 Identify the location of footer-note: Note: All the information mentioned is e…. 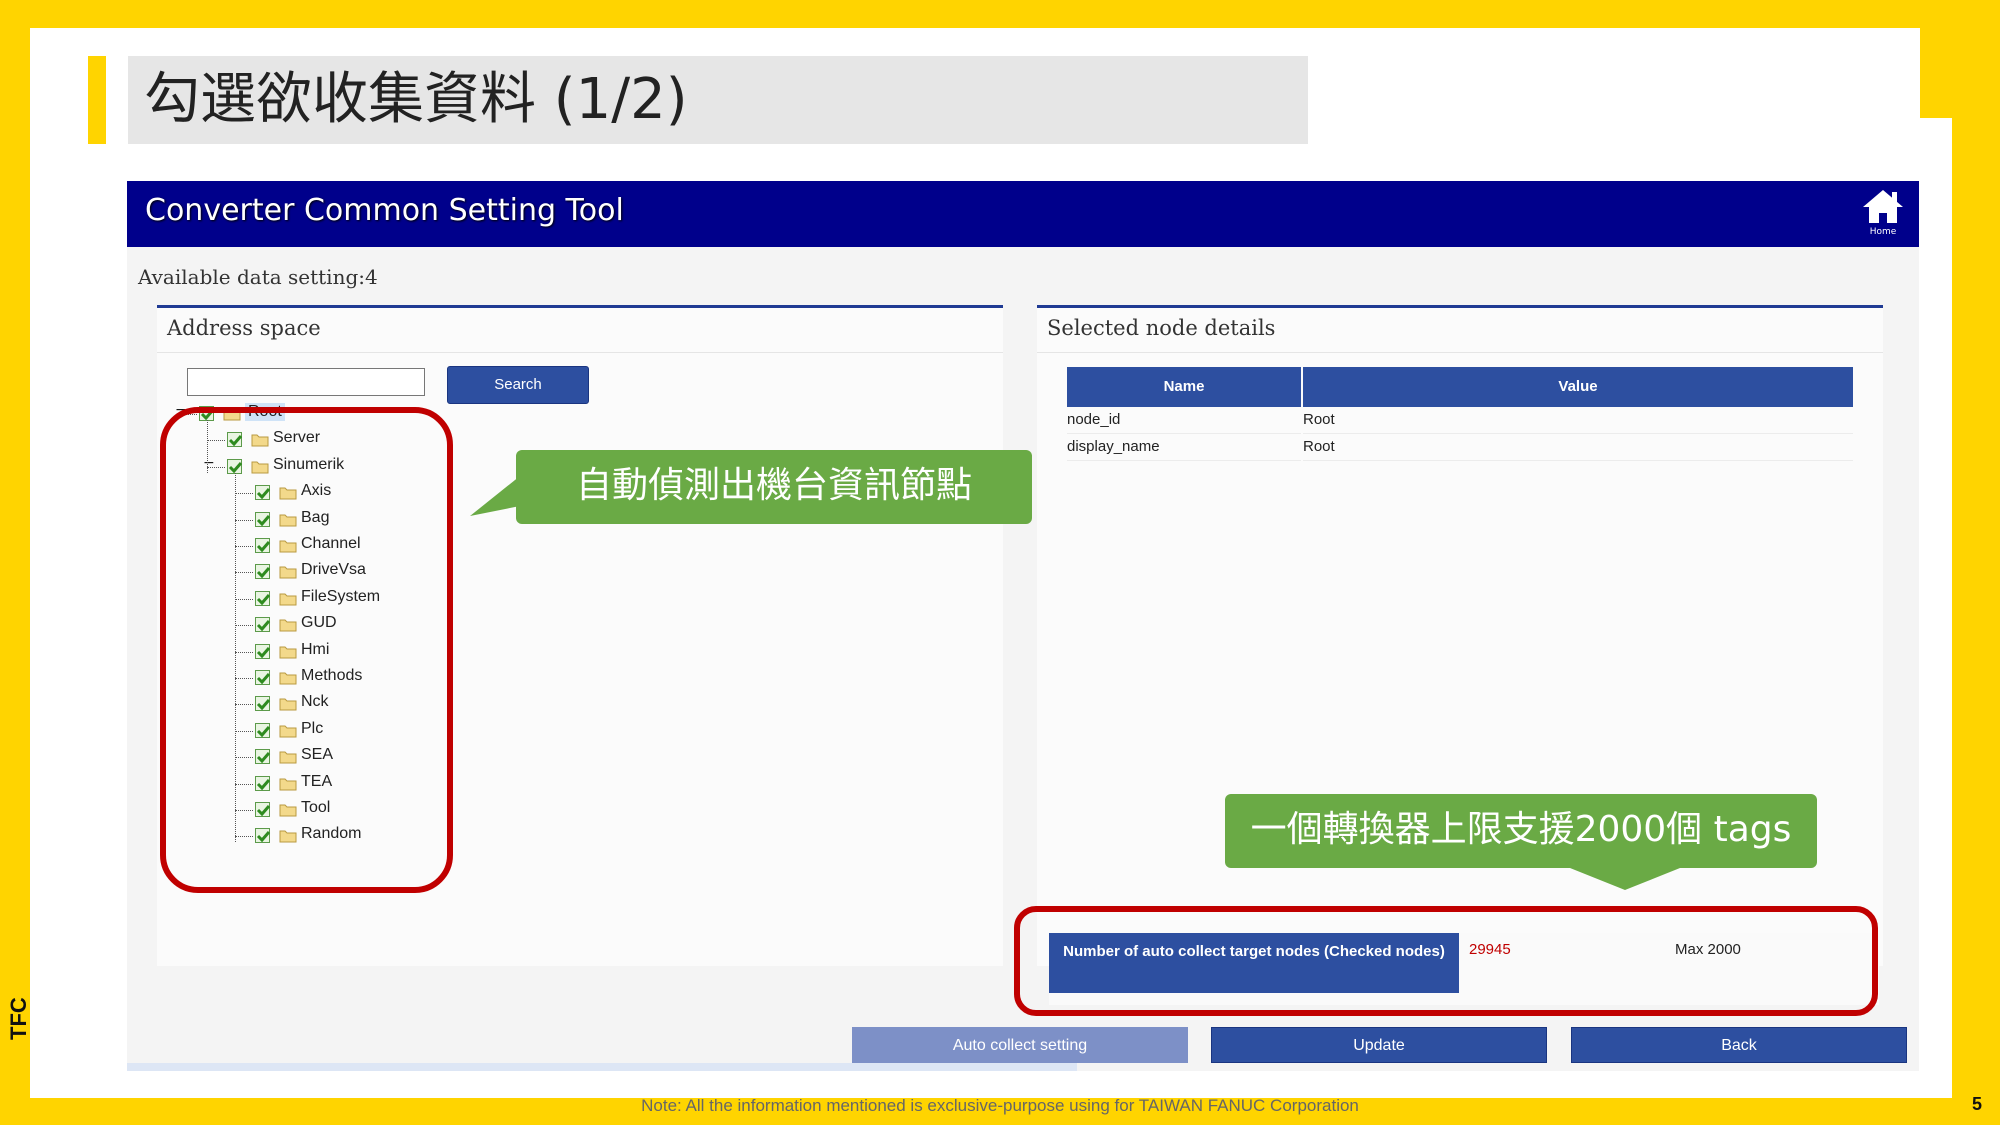
(1000, 1105).